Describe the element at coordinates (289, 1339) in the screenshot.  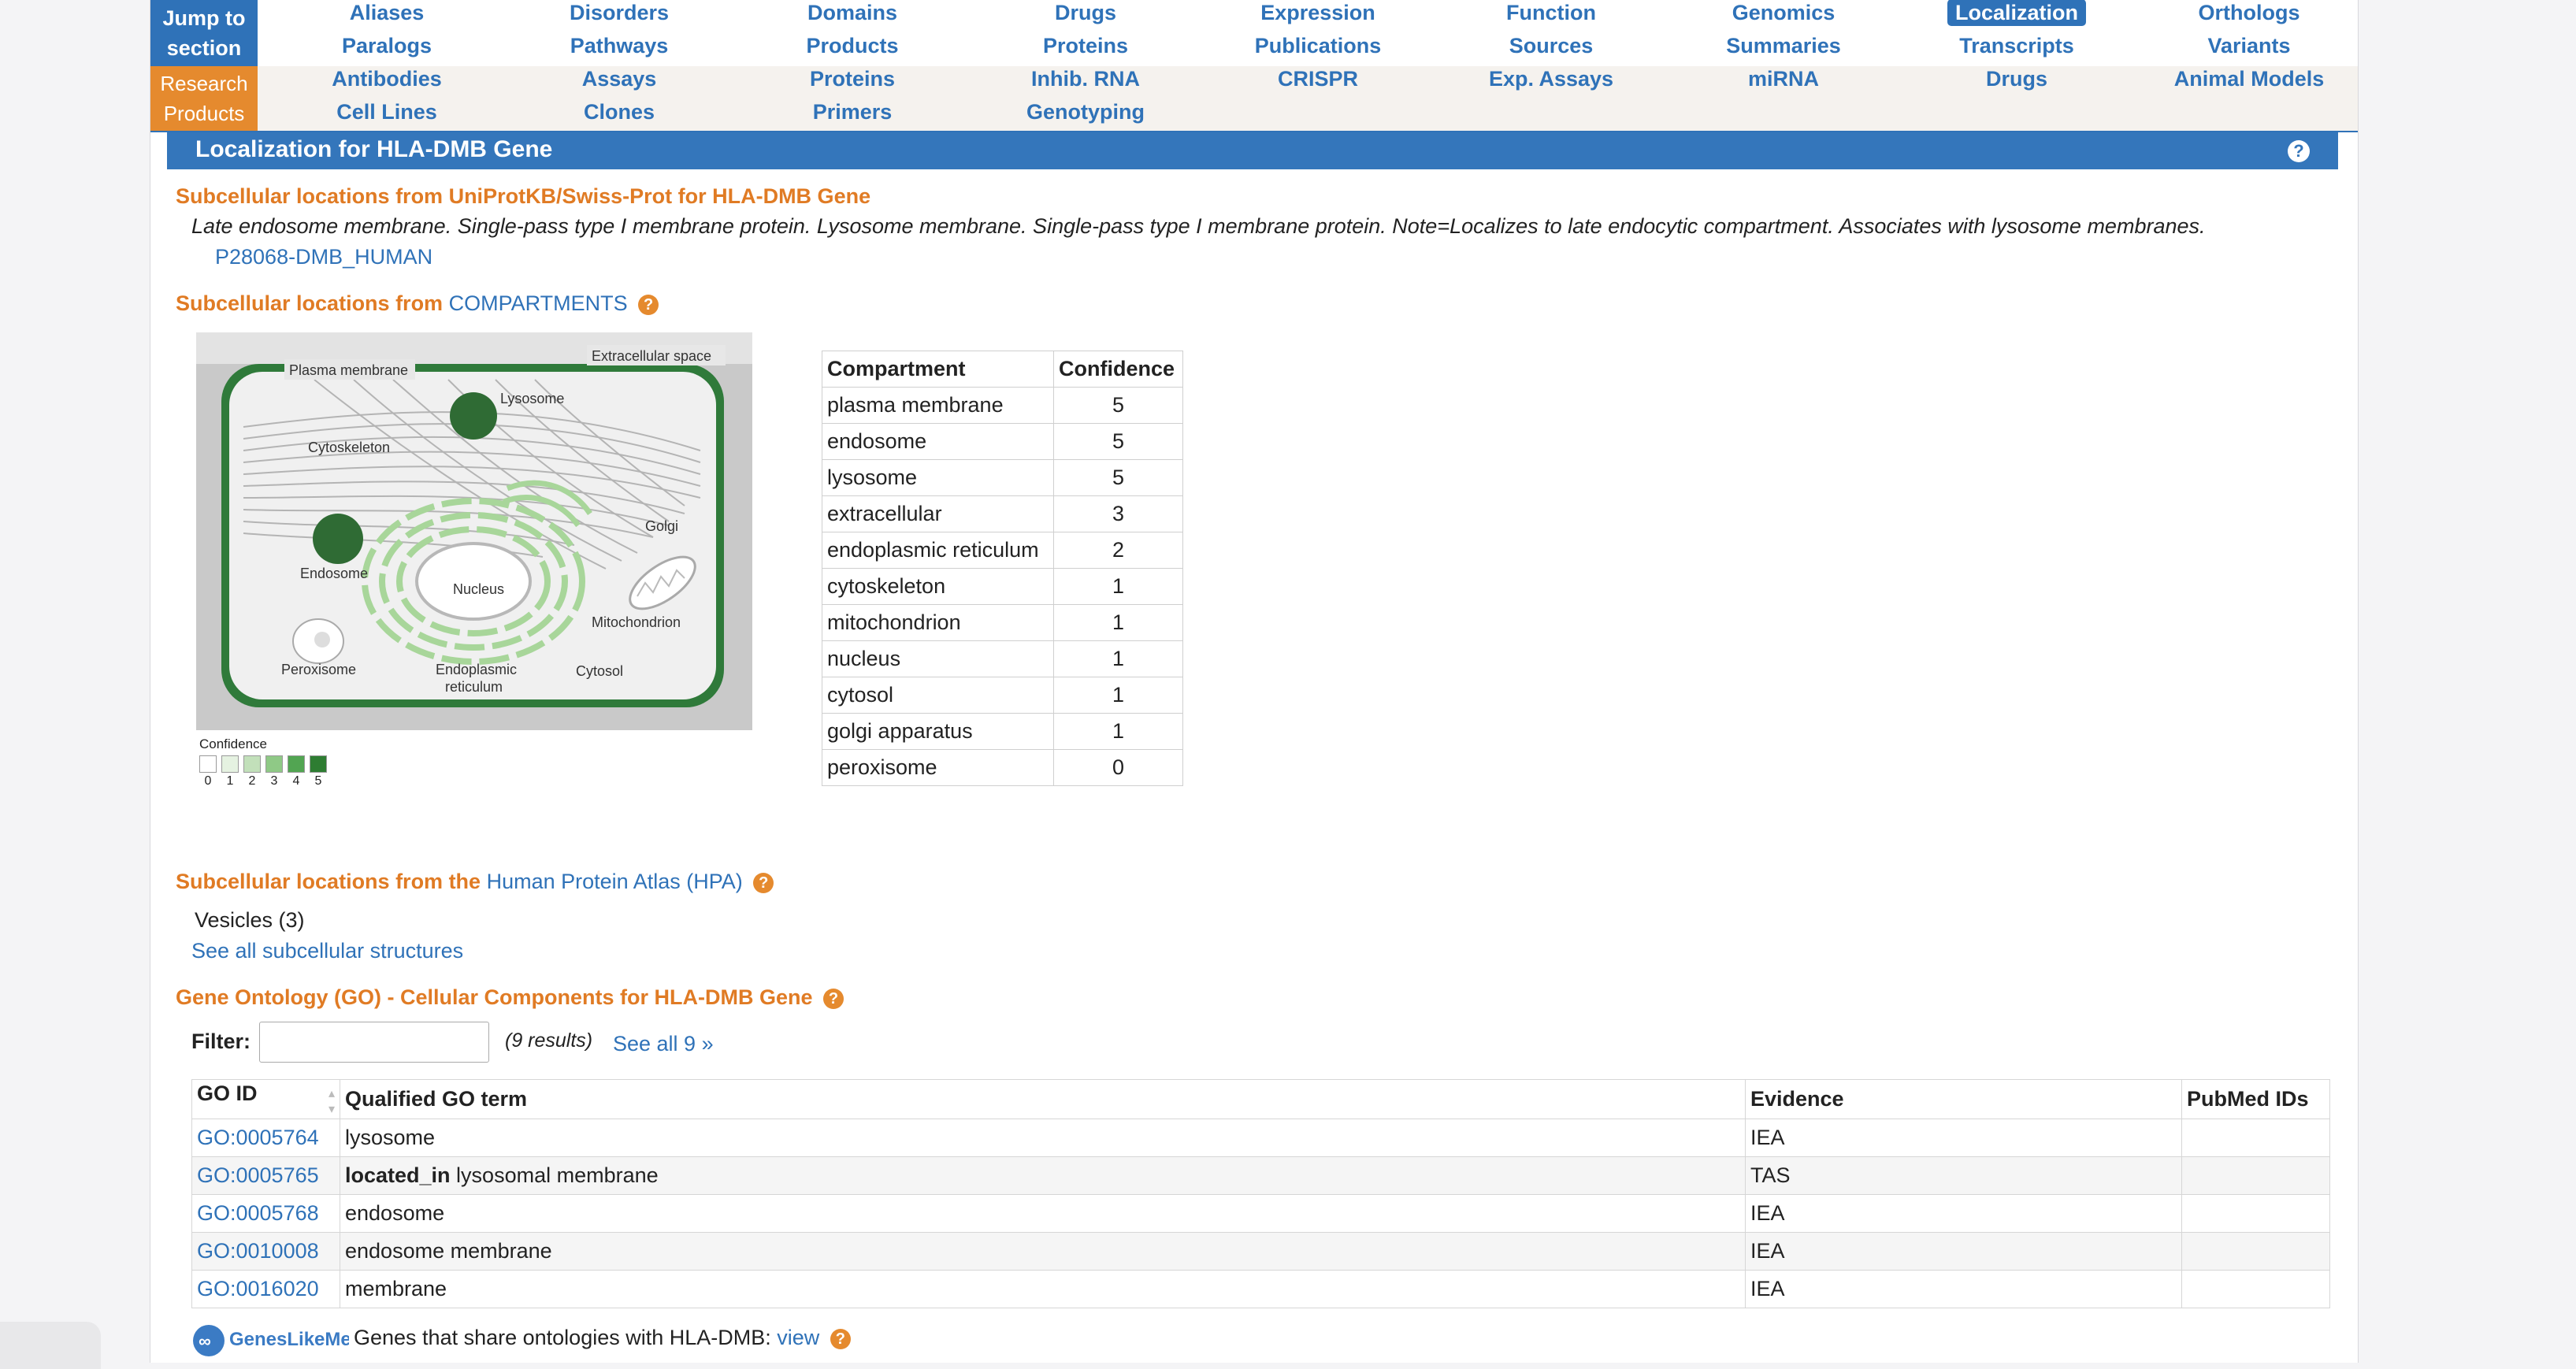
I see `geneslikeme-logo-text: GenesLikeMe` at that location.